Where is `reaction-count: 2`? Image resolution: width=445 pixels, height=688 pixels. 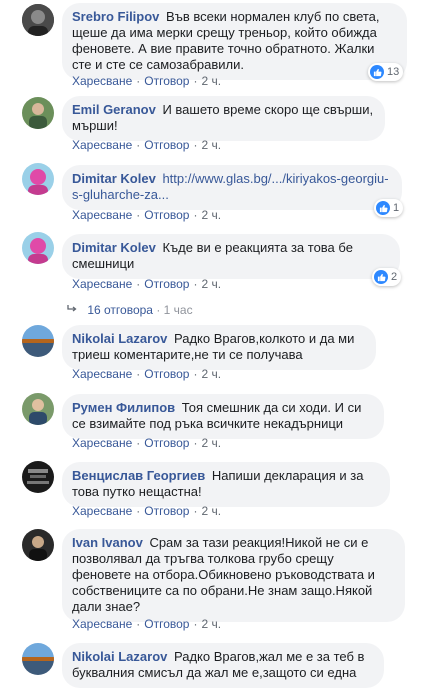 reaction-count: 2 is located at coordinates (387, 277).